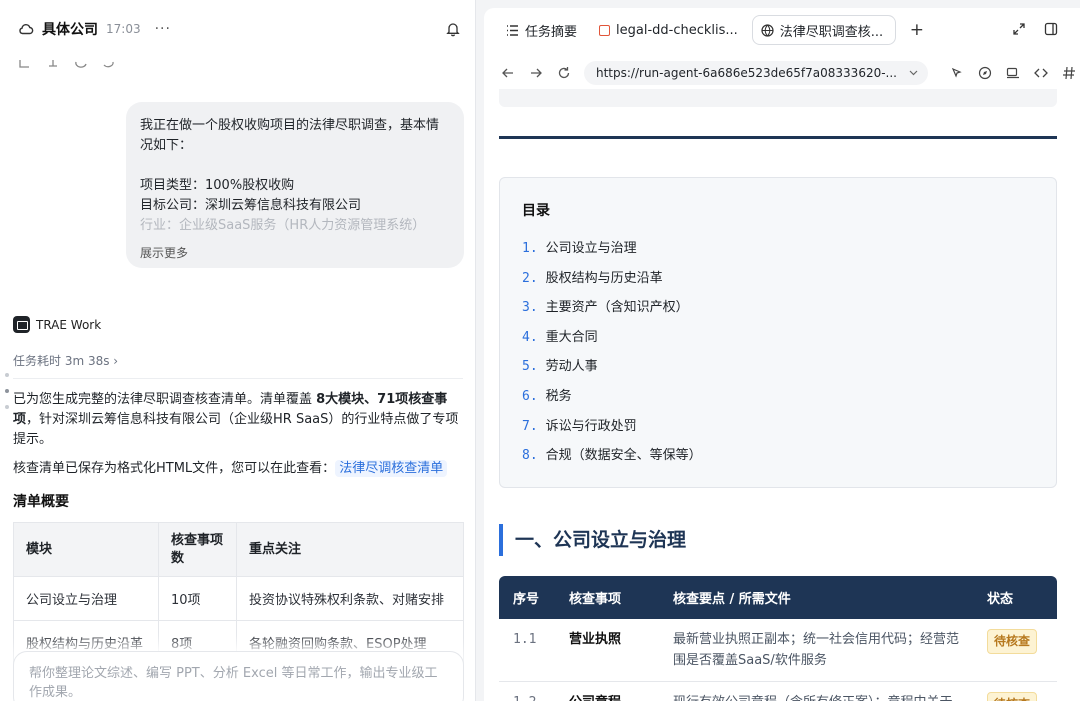  I want to click on new-tab-button: +, so click(917, 30).